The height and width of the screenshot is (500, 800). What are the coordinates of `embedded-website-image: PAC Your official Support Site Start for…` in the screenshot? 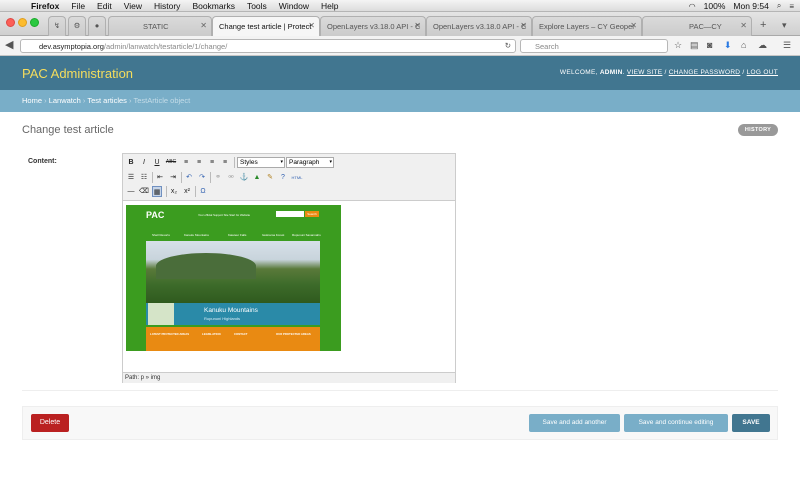 It's located at (233, 278).